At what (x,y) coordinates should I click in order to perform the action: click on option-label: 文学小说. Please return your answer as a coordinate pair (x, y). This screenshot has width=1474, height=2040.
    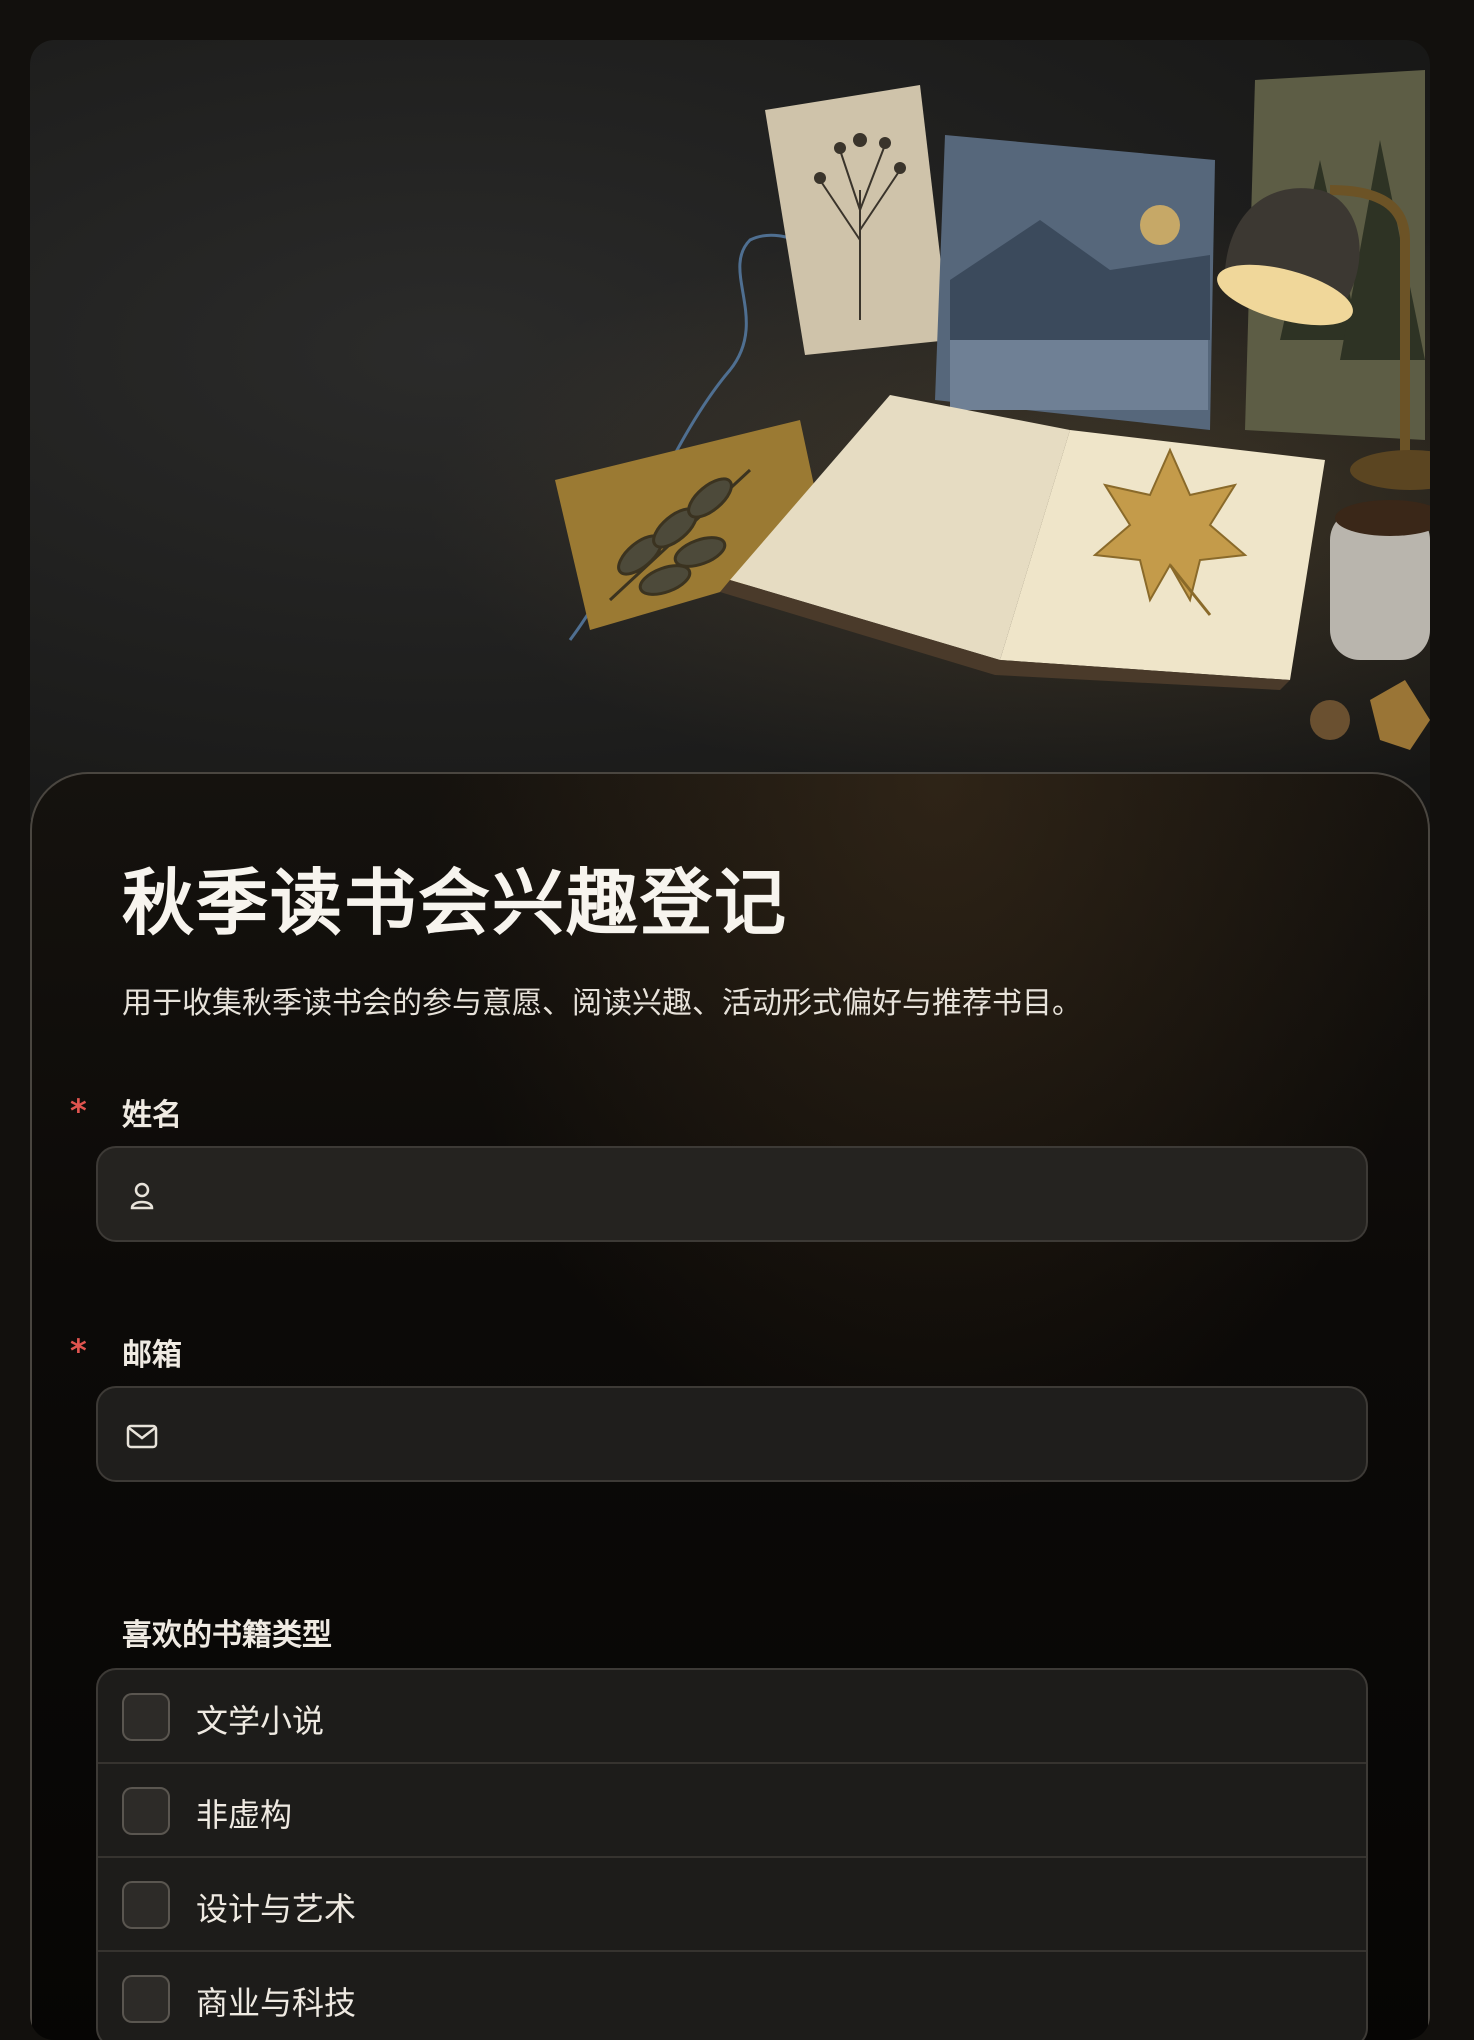
    Looking at the image, I should click on (260, 1721).